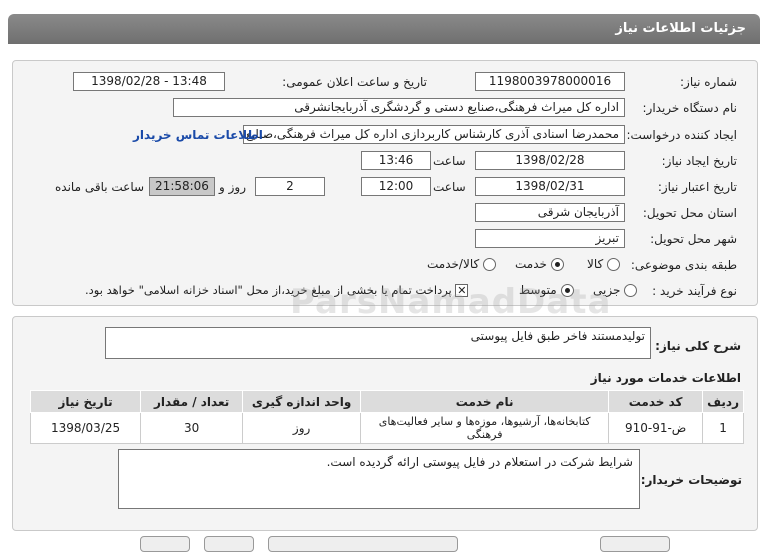 Image resolution: width=770 pixels, height=552 pixels. Describe the element at coordinates (595, 264) in the screenshot. I see `category-option-goods-label: کالا` at that location.